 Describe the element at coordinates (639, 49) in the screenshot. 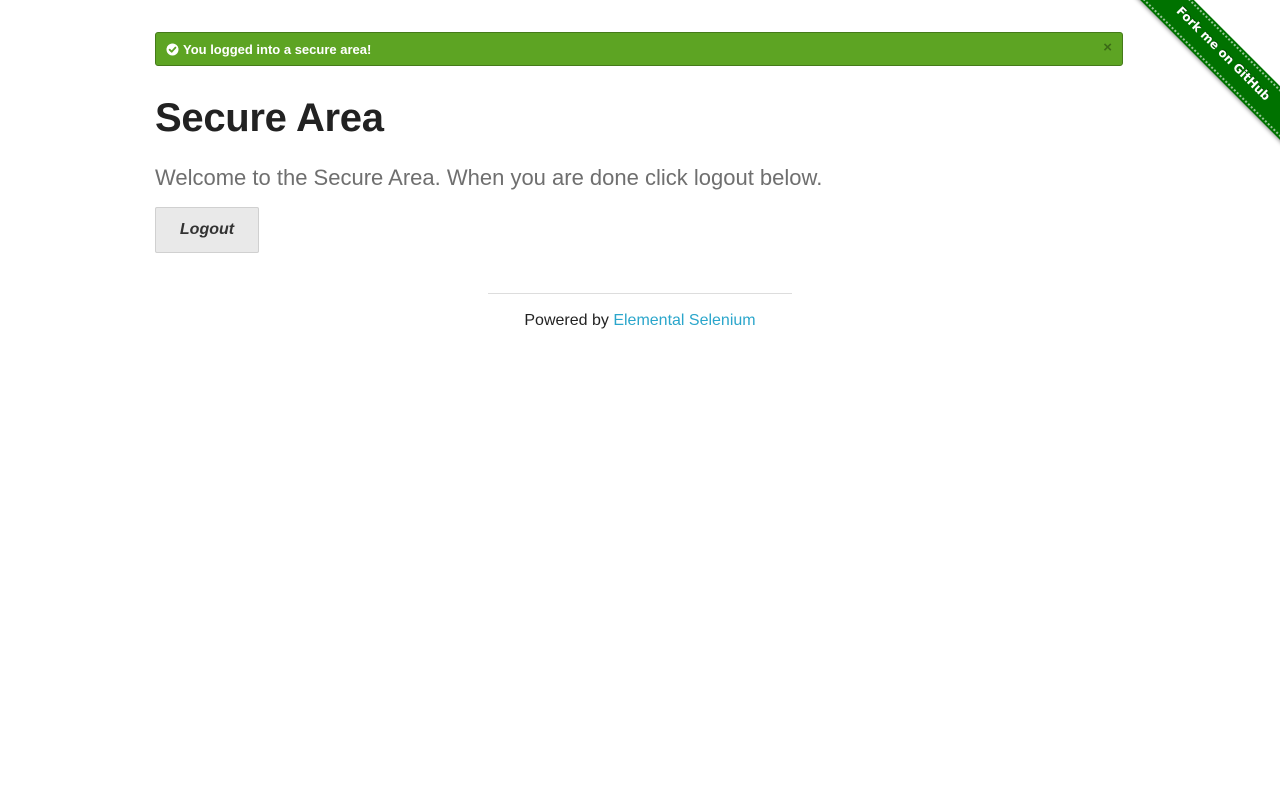

I see `flash-success-message: You logged into a secure area! ×` at that location.